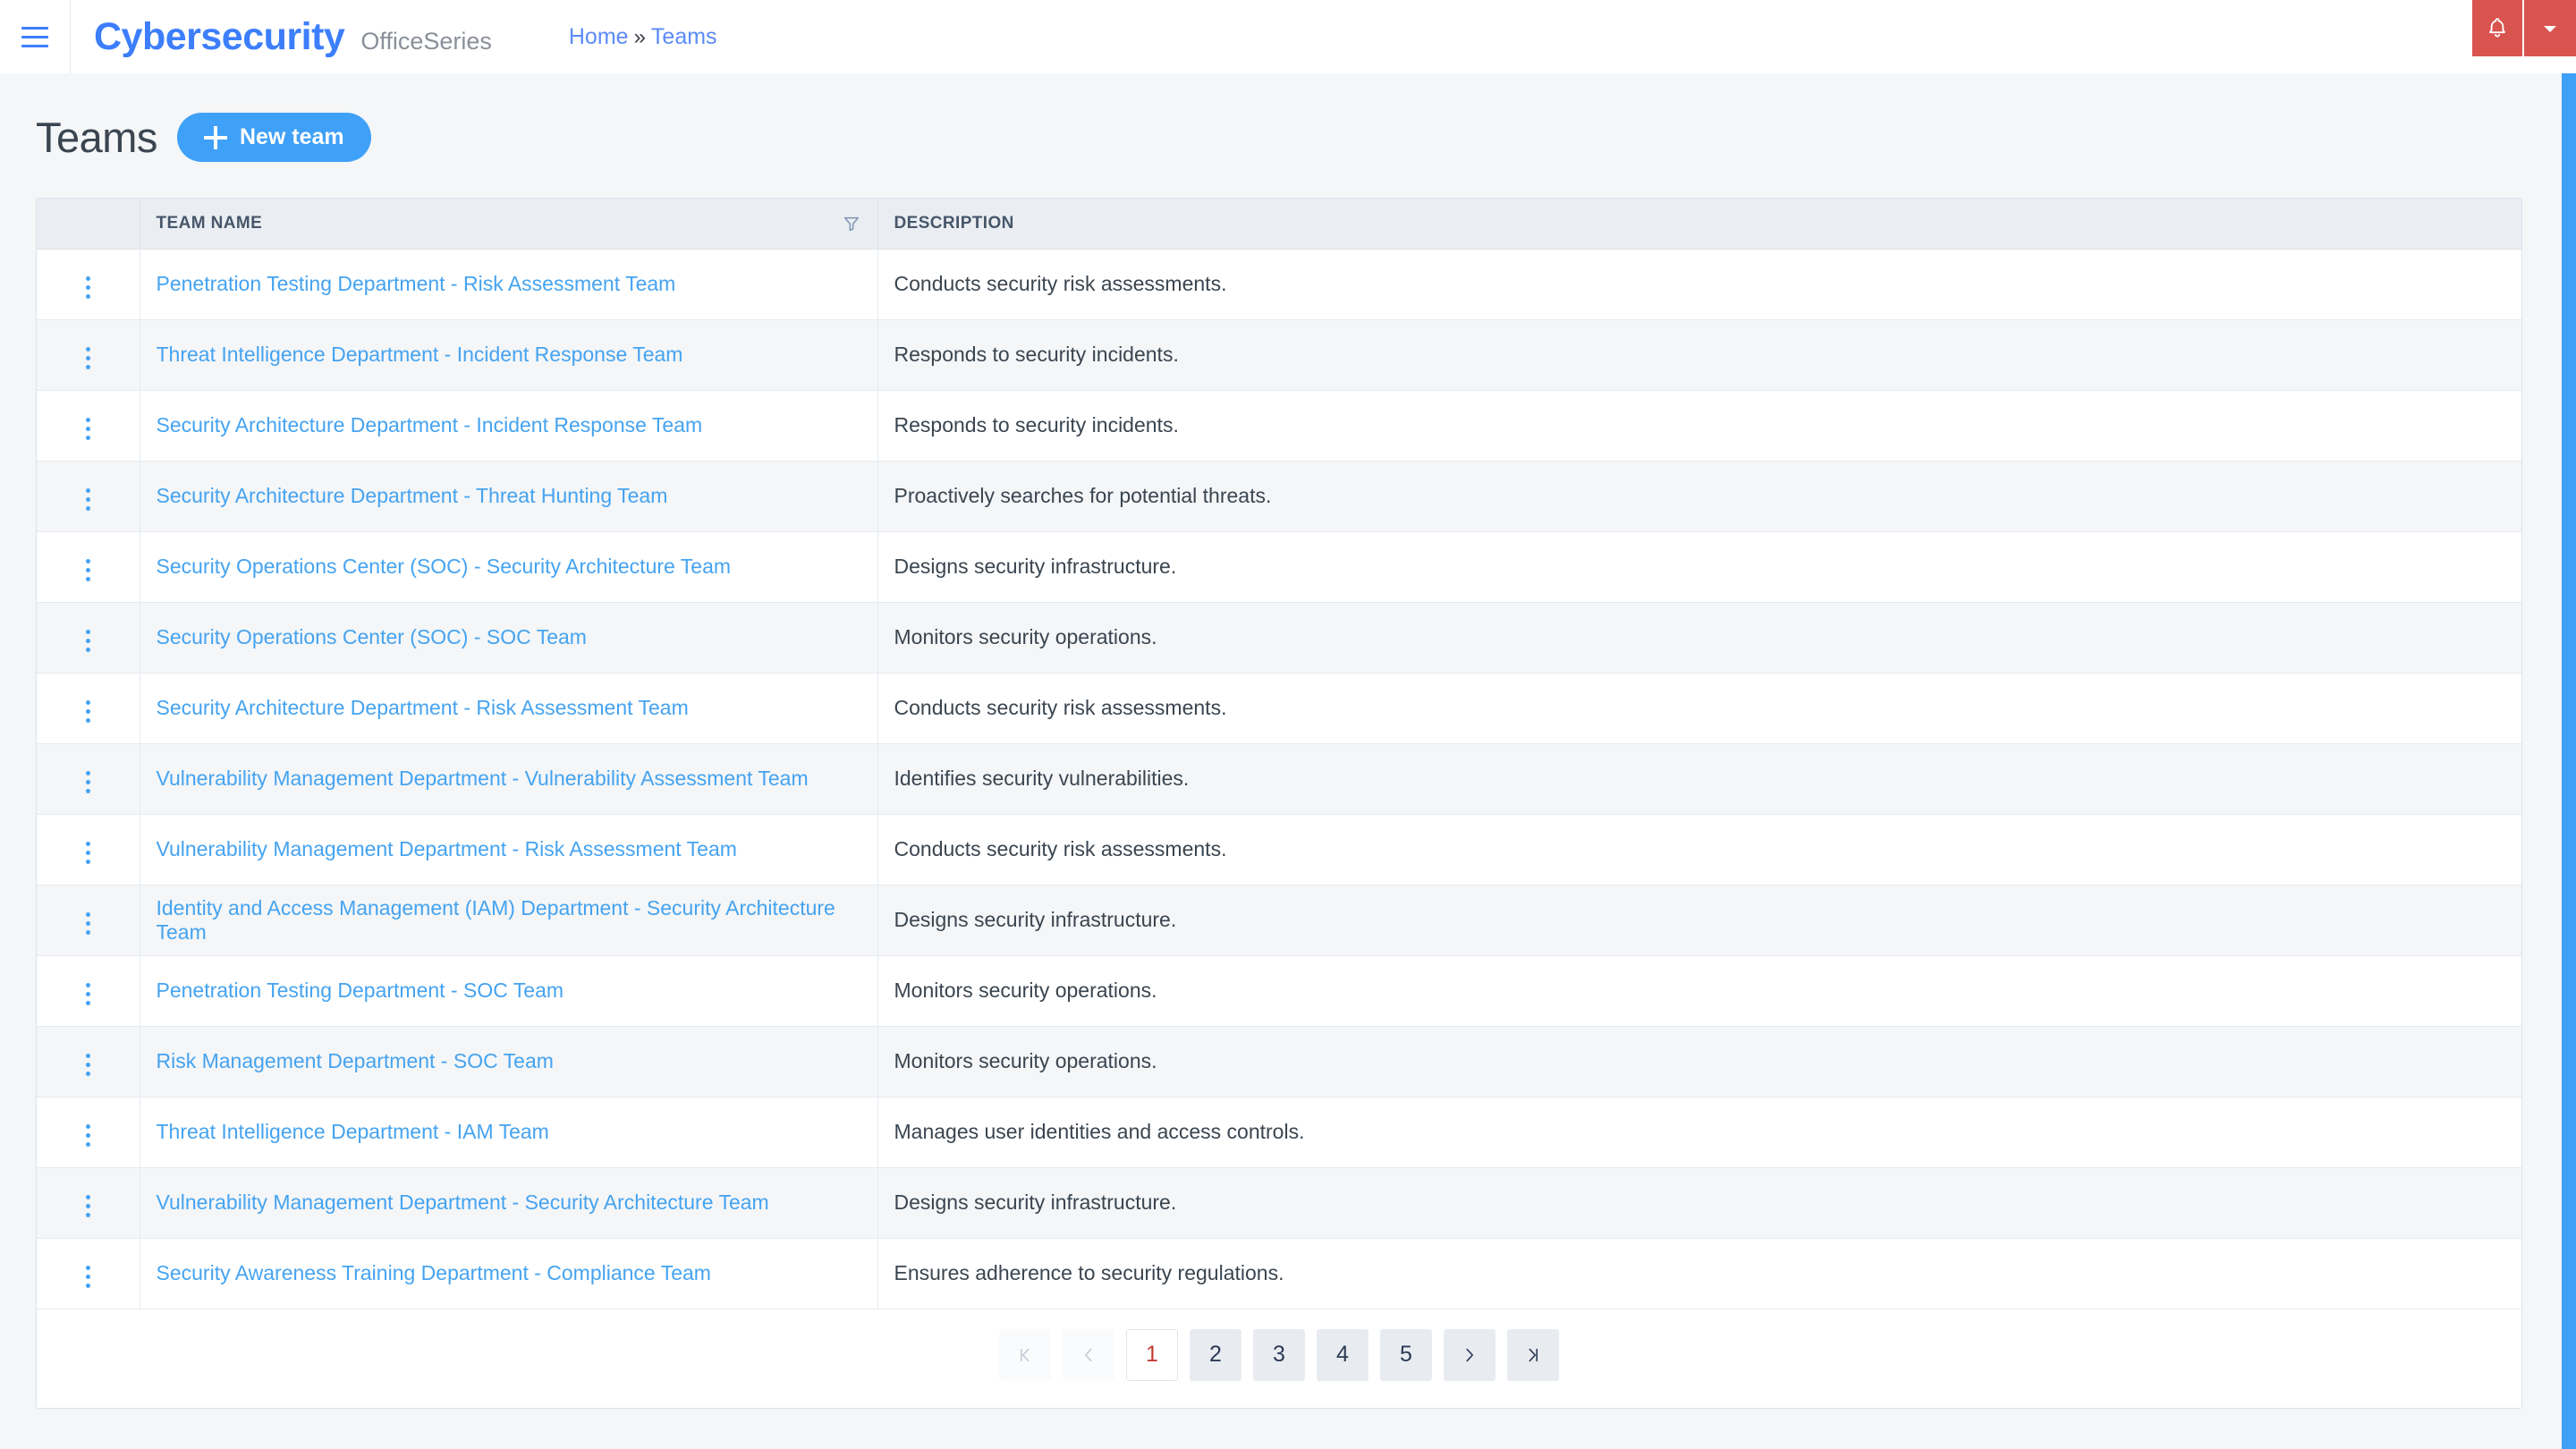 The height and width of the screenshot is (1449, 2576). Describe the element at coordinates (88, 224) in the screenshot. I see `column-header-actions` at that location.